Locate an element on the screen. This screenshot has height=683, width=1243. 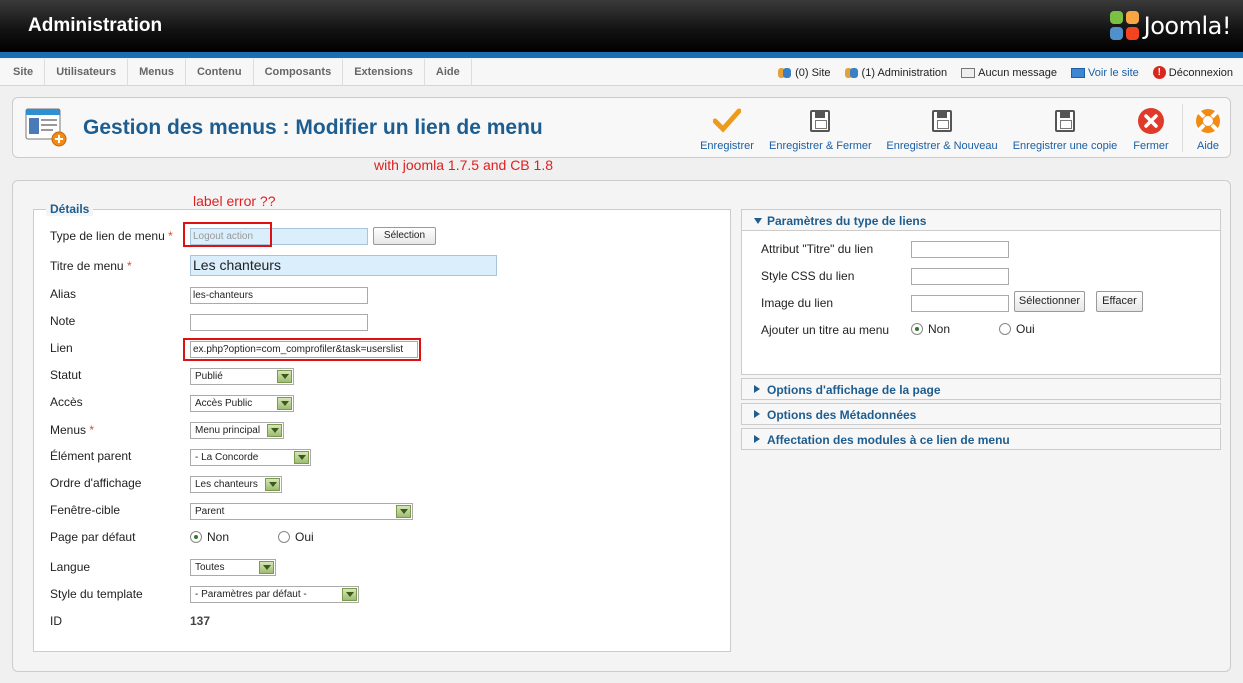
note-label: Note is located at coordinates (63, 321).